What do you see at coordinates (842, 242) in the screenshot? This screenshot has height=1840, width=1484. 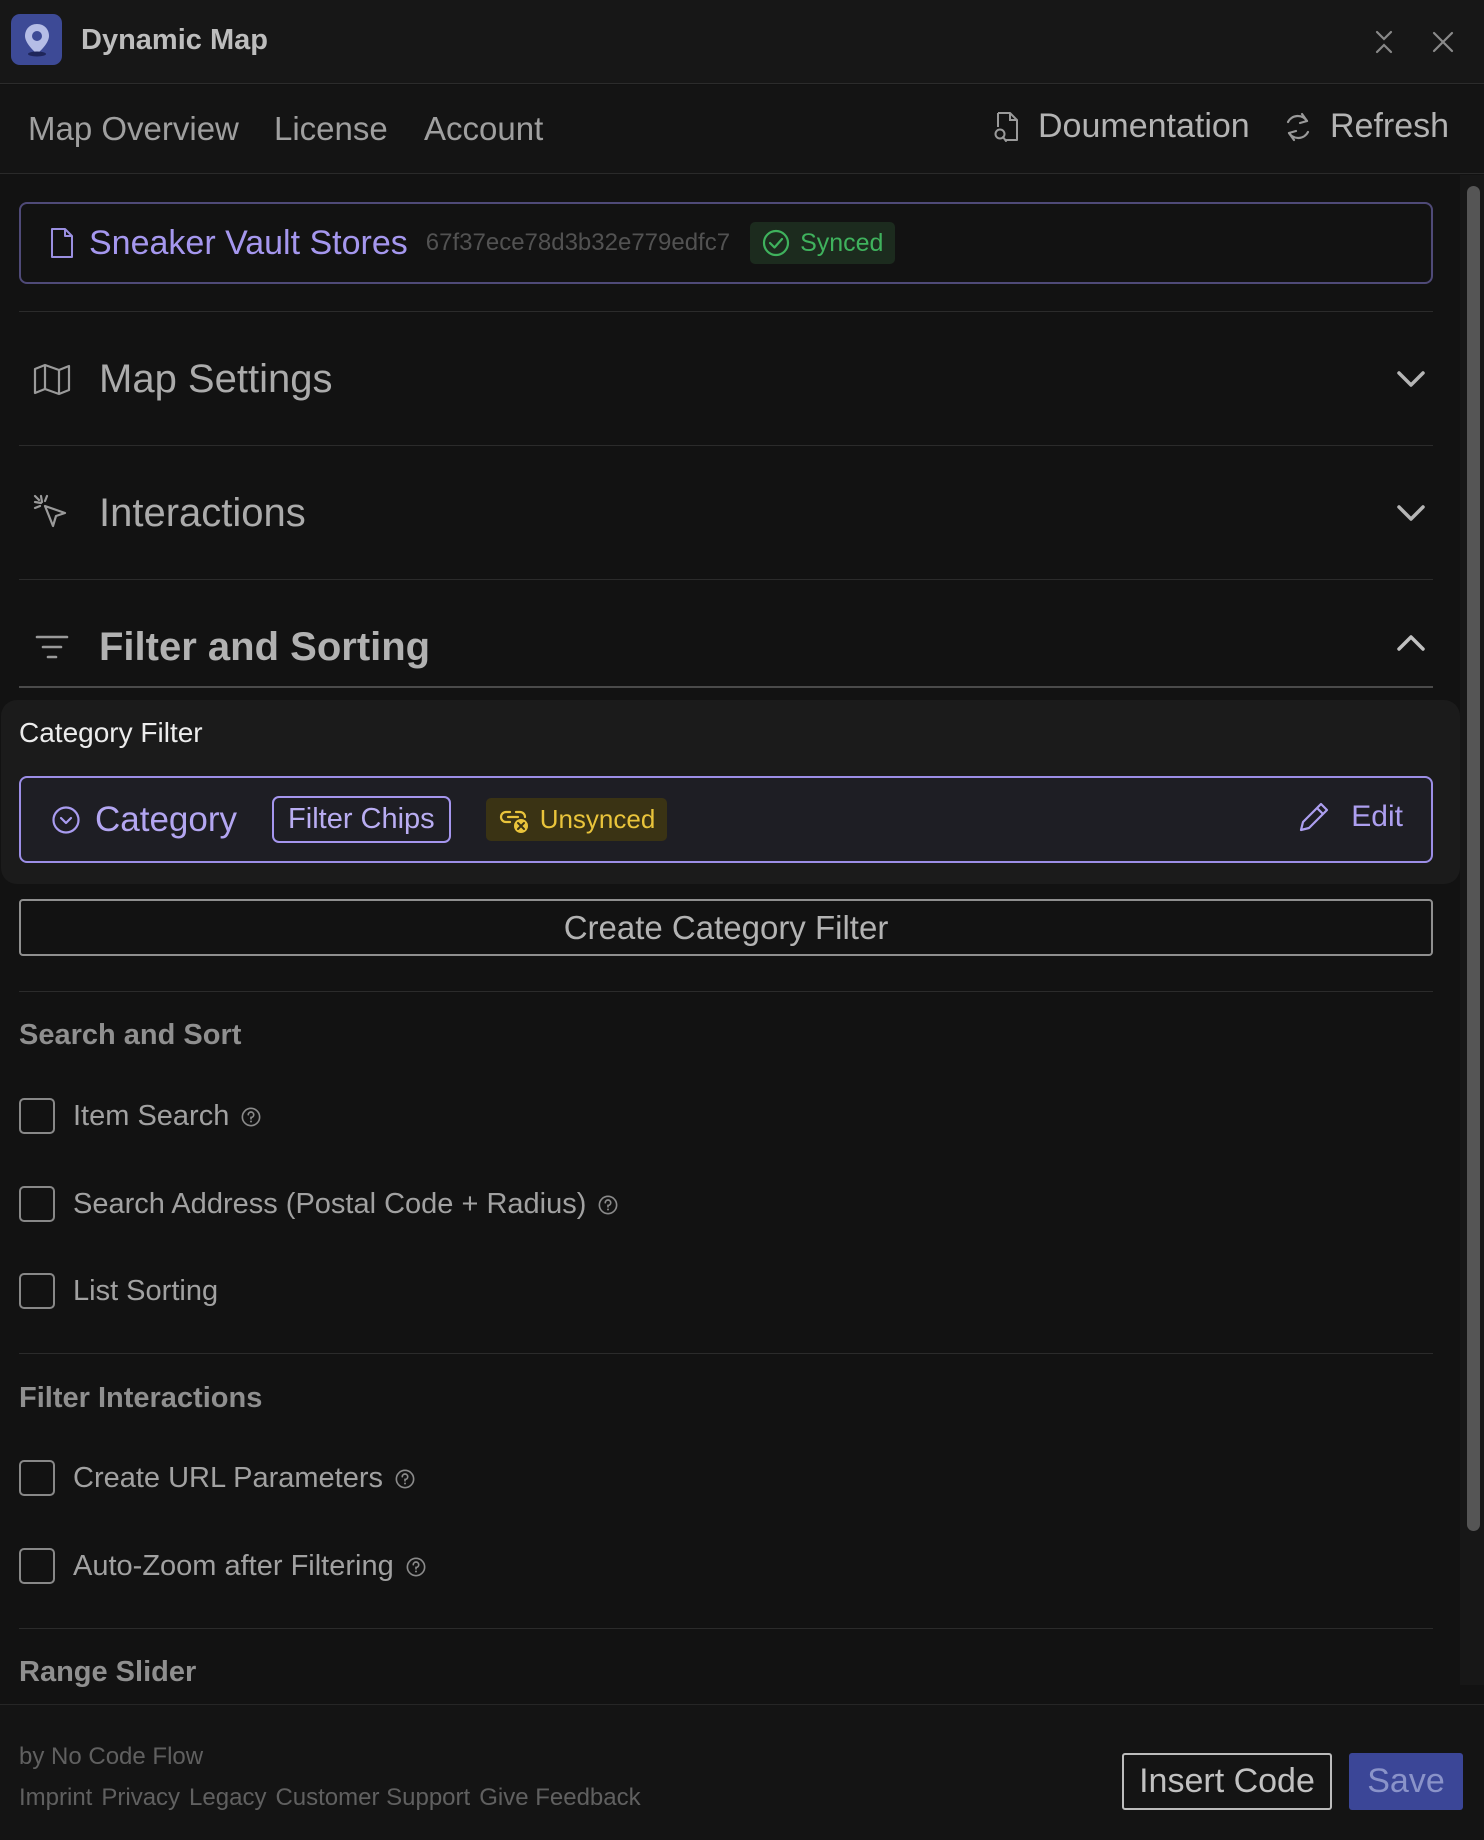 I see `synced-status: Synced` at bounding box center [842, 242].